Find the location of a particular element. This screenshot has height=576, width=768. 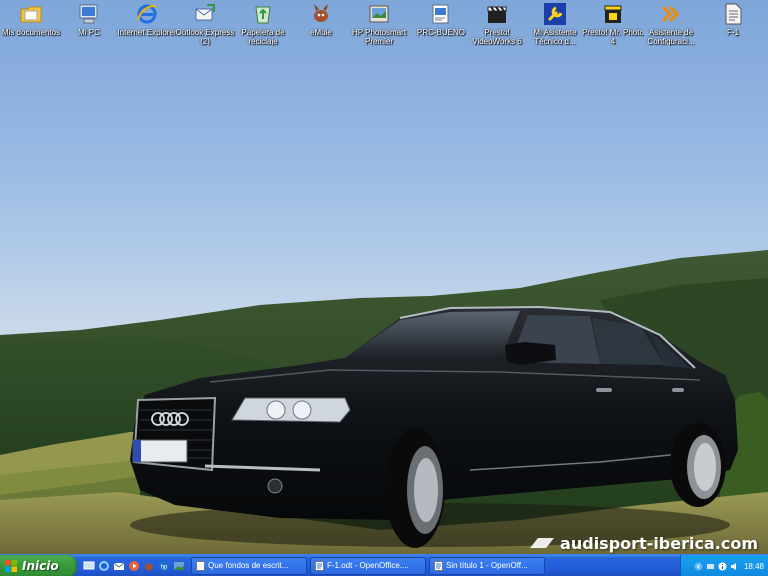

desktop-icon-emule: eMule is located at coordinates (321, 28).